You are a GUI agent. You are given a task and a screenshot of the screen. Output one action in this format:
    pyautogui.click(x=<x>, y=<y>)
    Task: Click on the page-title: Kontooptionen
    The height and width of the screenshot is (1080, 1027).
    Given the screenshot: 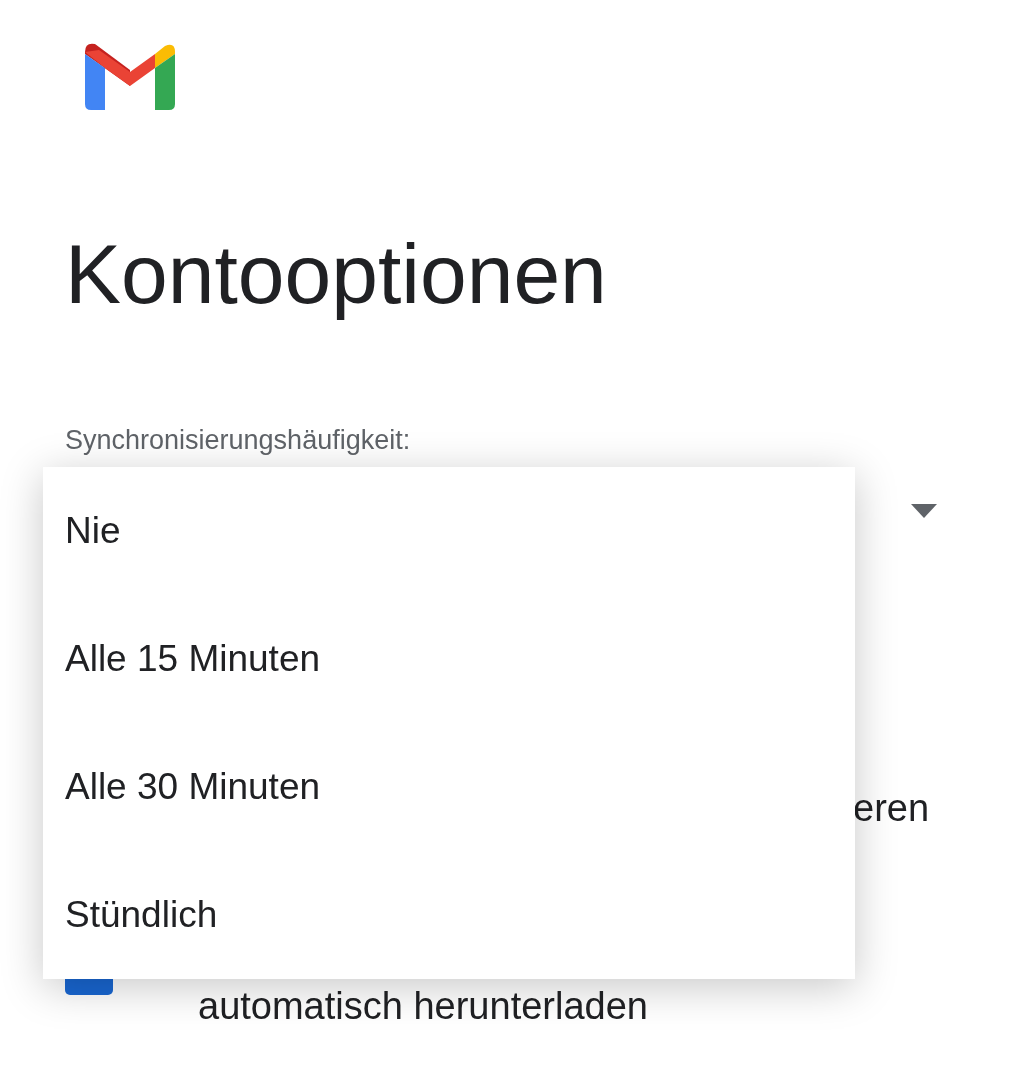 What is the action you would take?
    pyautogui.click(x=336, y=274)
    